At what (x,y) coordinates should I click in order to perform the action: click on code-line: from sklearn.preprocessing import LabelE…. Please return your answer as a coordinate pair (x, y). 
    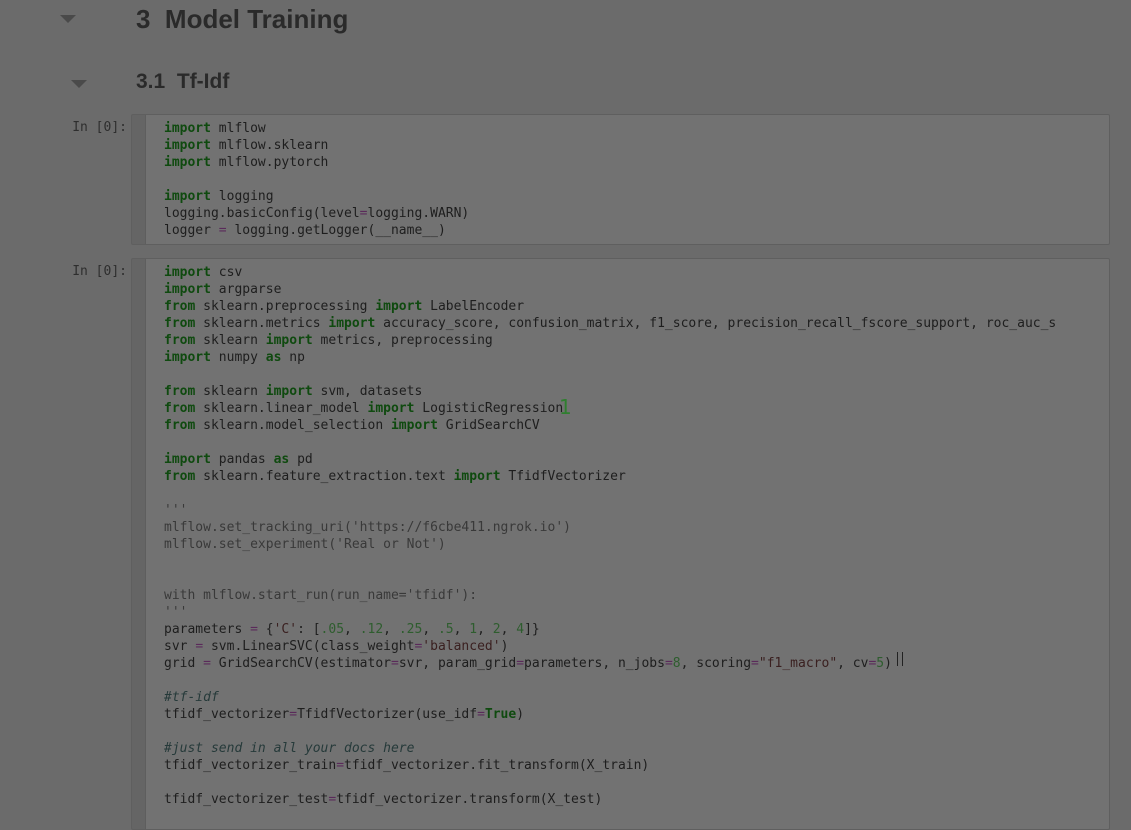
    Looking at the image, I should click on (610, 306).